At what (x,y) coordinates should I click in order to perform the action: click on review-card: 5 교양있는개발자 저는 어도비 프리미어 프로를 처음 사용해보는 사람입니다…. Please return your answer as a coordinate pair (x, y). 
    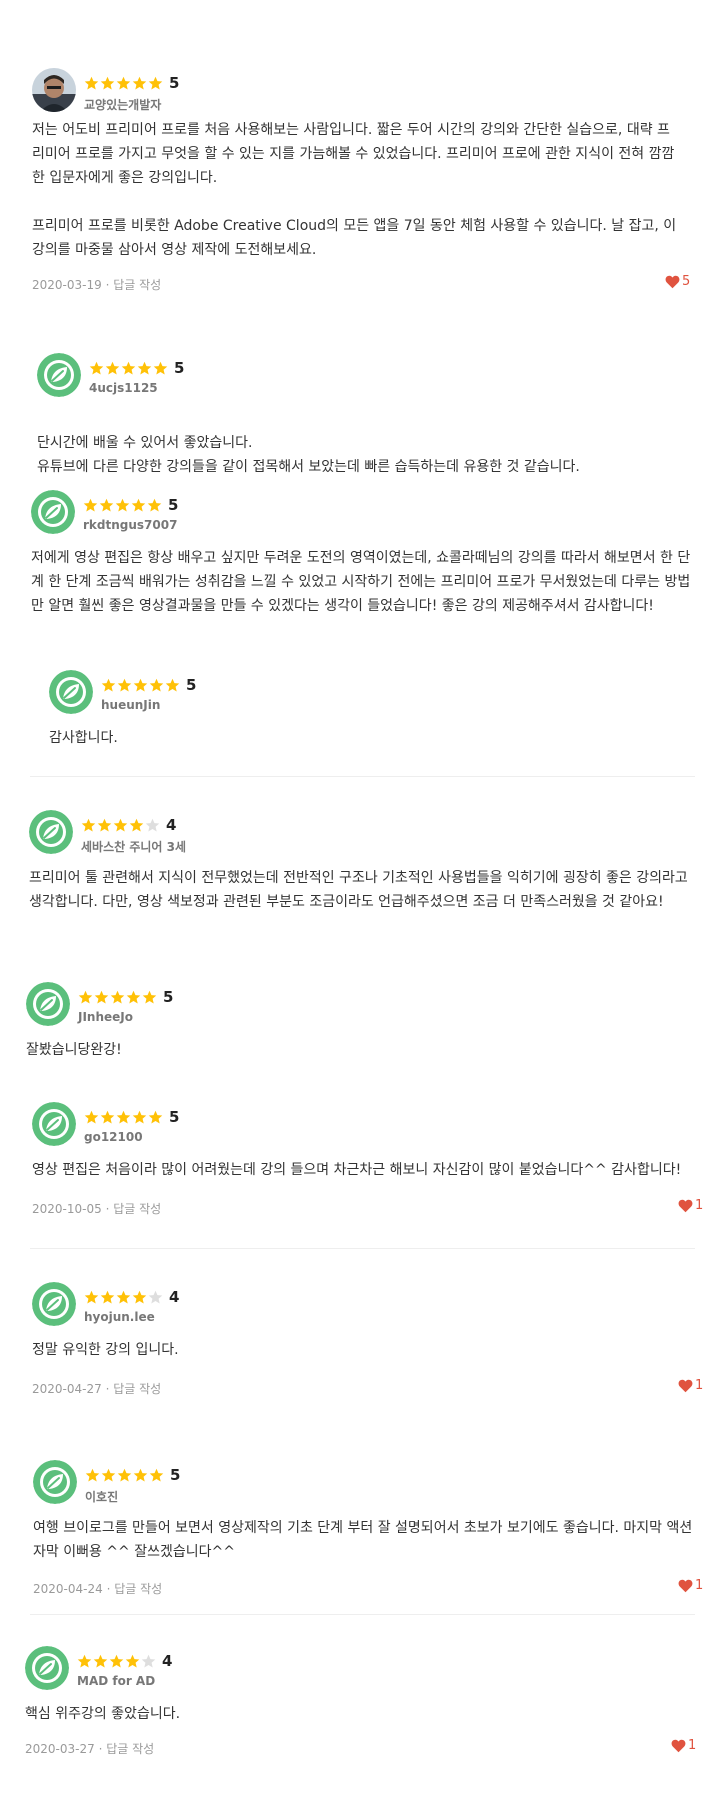
    Looking at the image, I should click on (361, 182).